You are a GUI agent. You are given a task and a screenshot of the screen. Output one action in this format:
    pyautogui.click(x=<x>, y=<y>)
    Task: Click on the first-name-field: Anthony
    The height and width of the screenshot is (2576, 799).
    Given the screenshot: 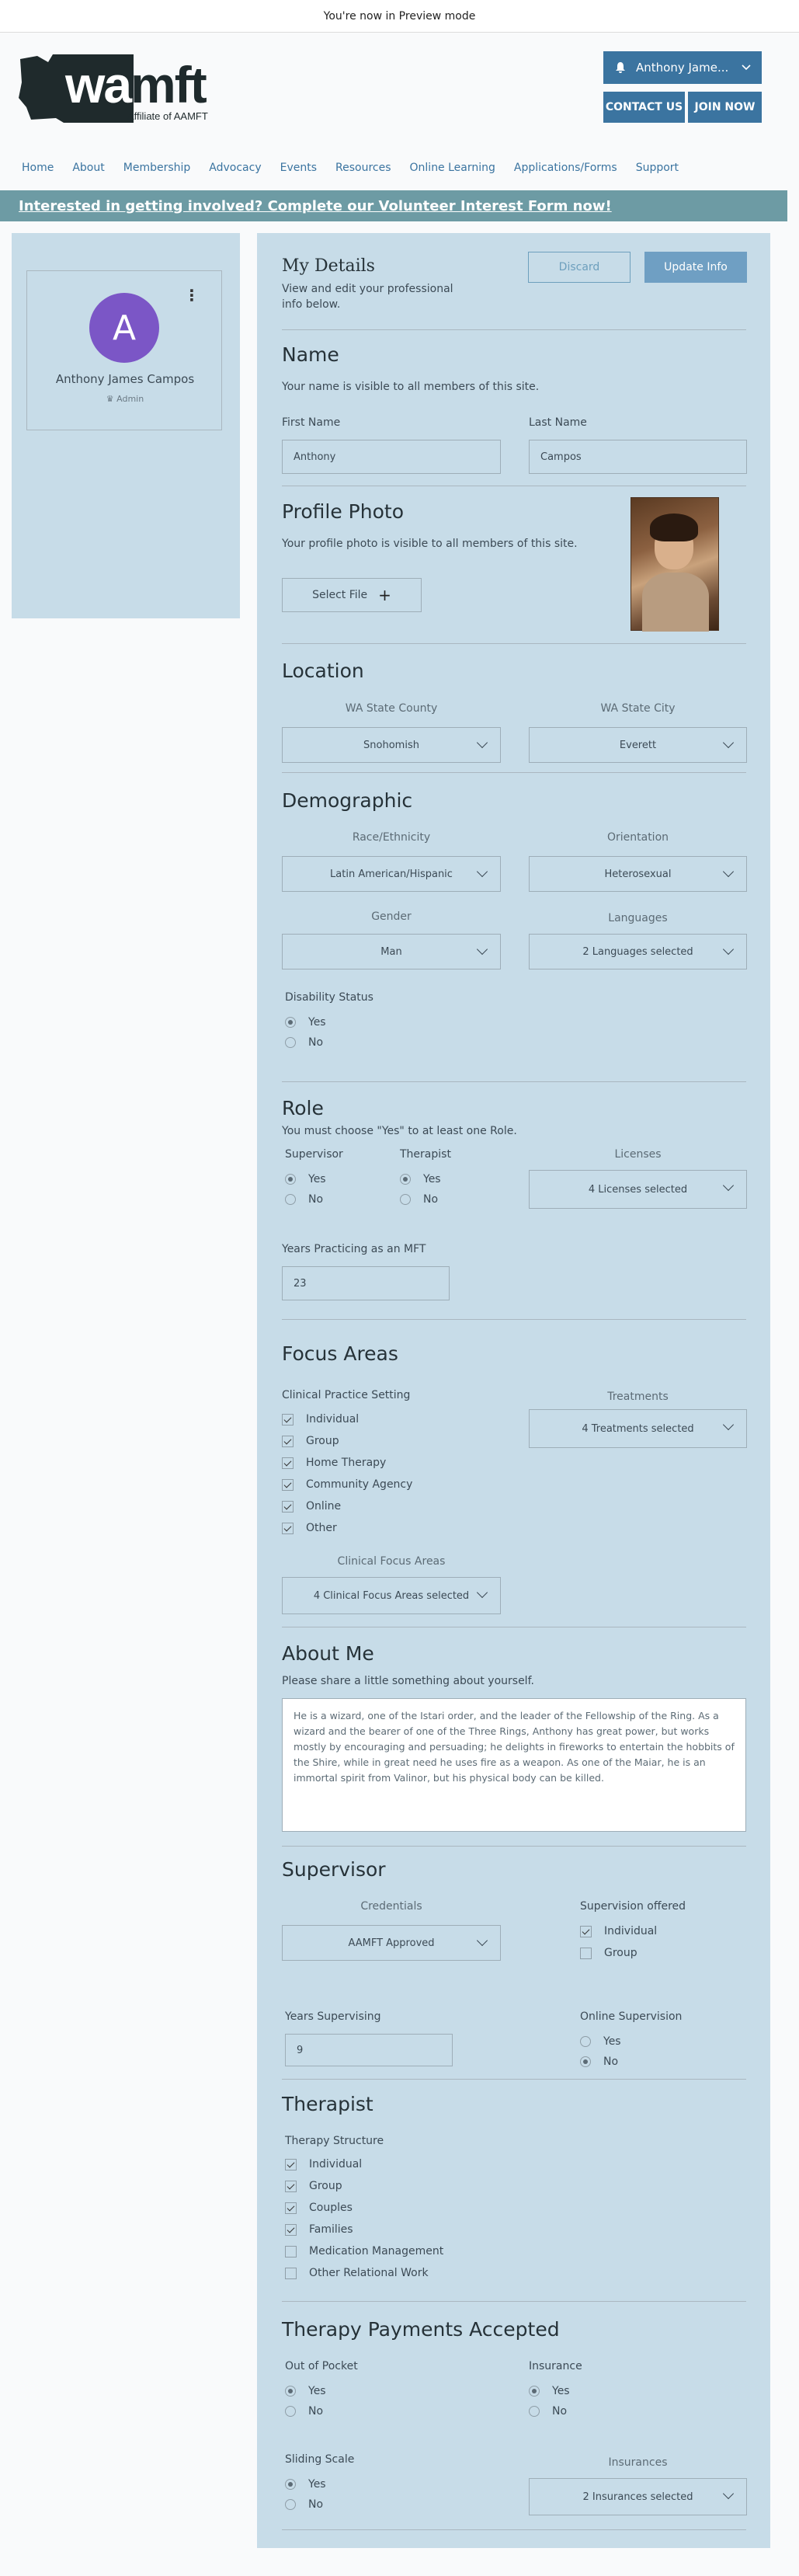 What is the action you would take?
    pyautogui.click(x=391, y=457)
    